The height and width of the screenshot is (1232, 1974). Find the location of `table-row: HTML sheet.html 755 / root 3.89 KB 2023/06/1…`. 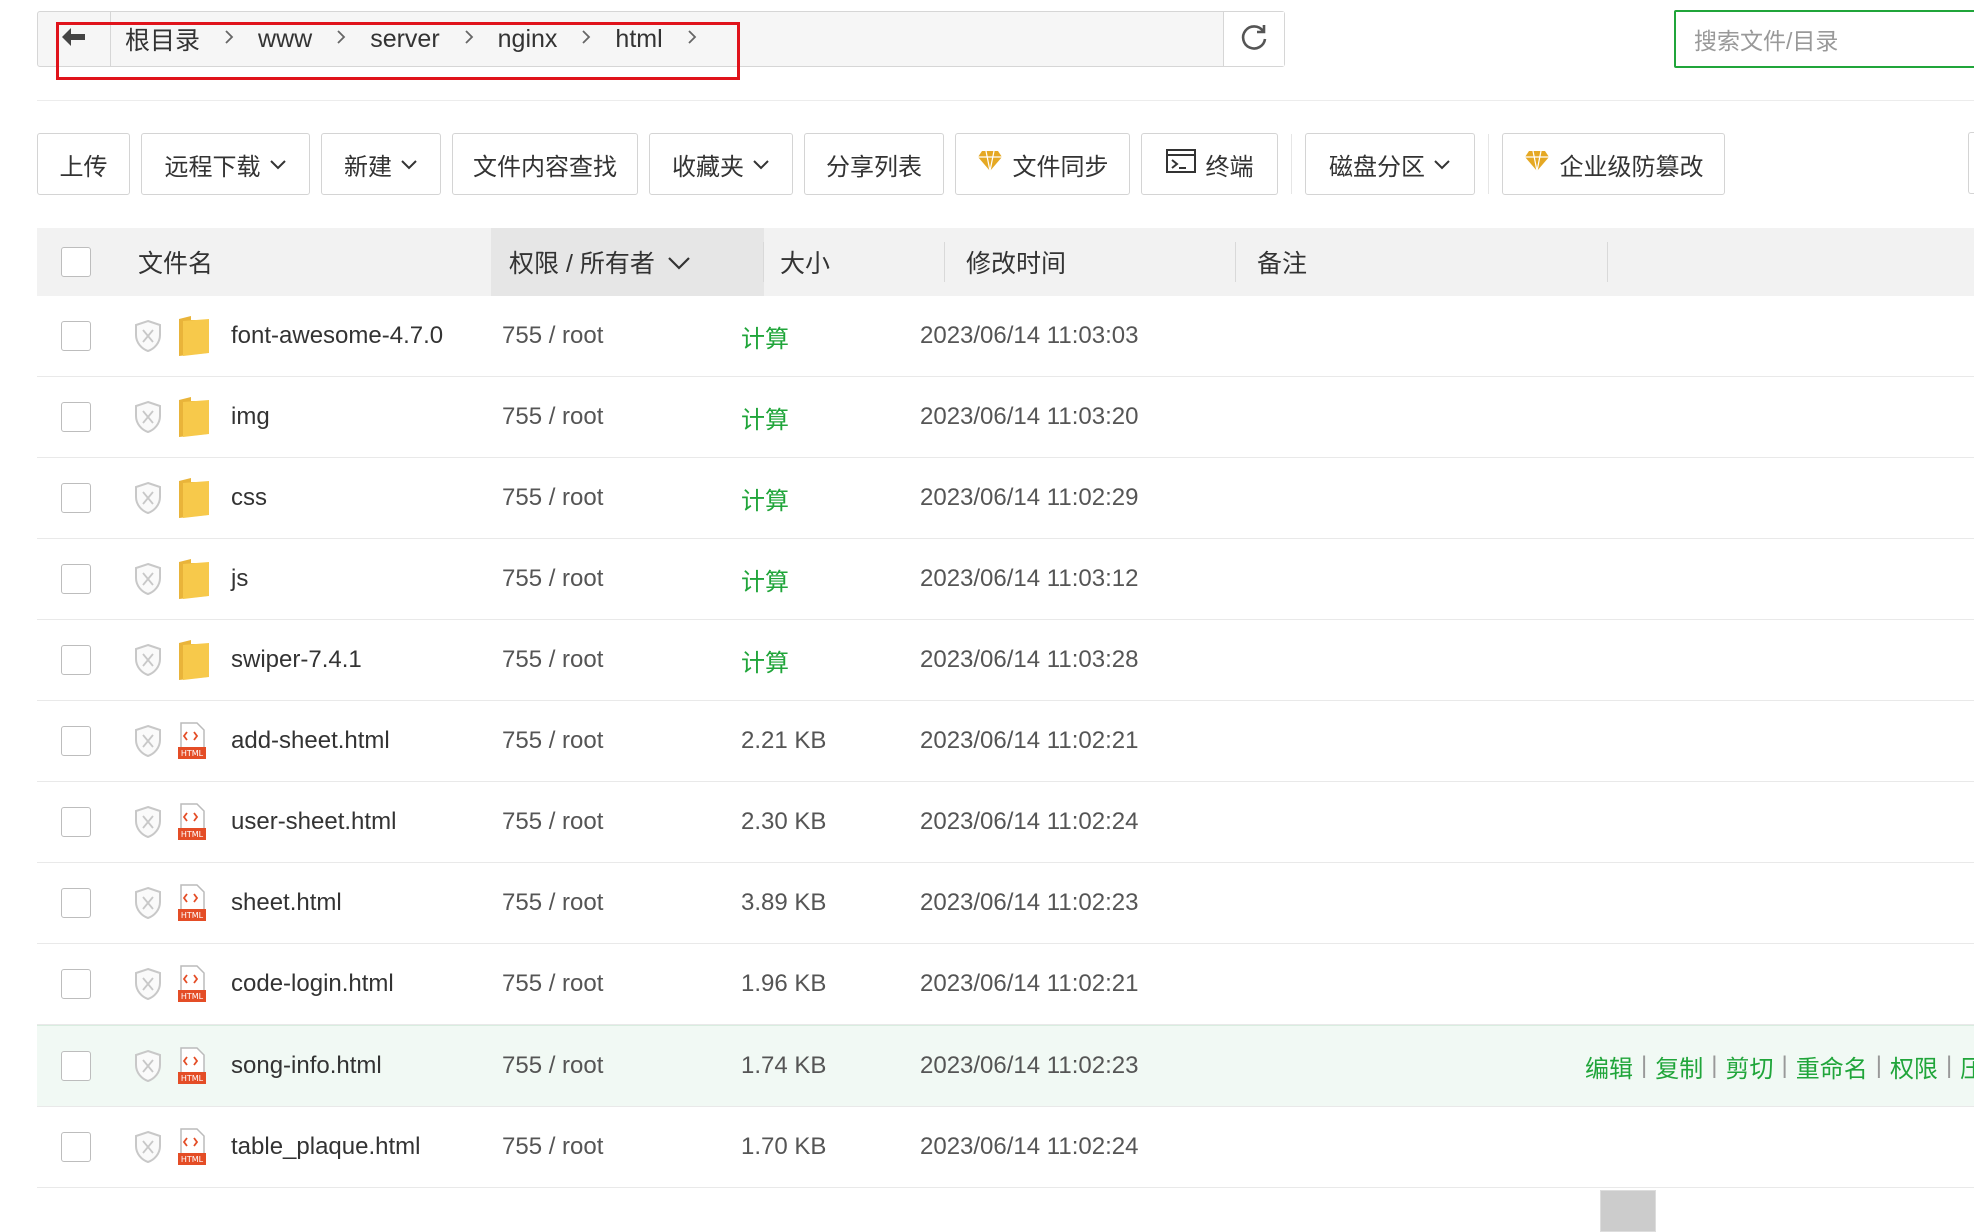

table-row: HTML sheet.html 755 / root 3.89 KB 2023/06/1… is located at coordinates (1005, 903).